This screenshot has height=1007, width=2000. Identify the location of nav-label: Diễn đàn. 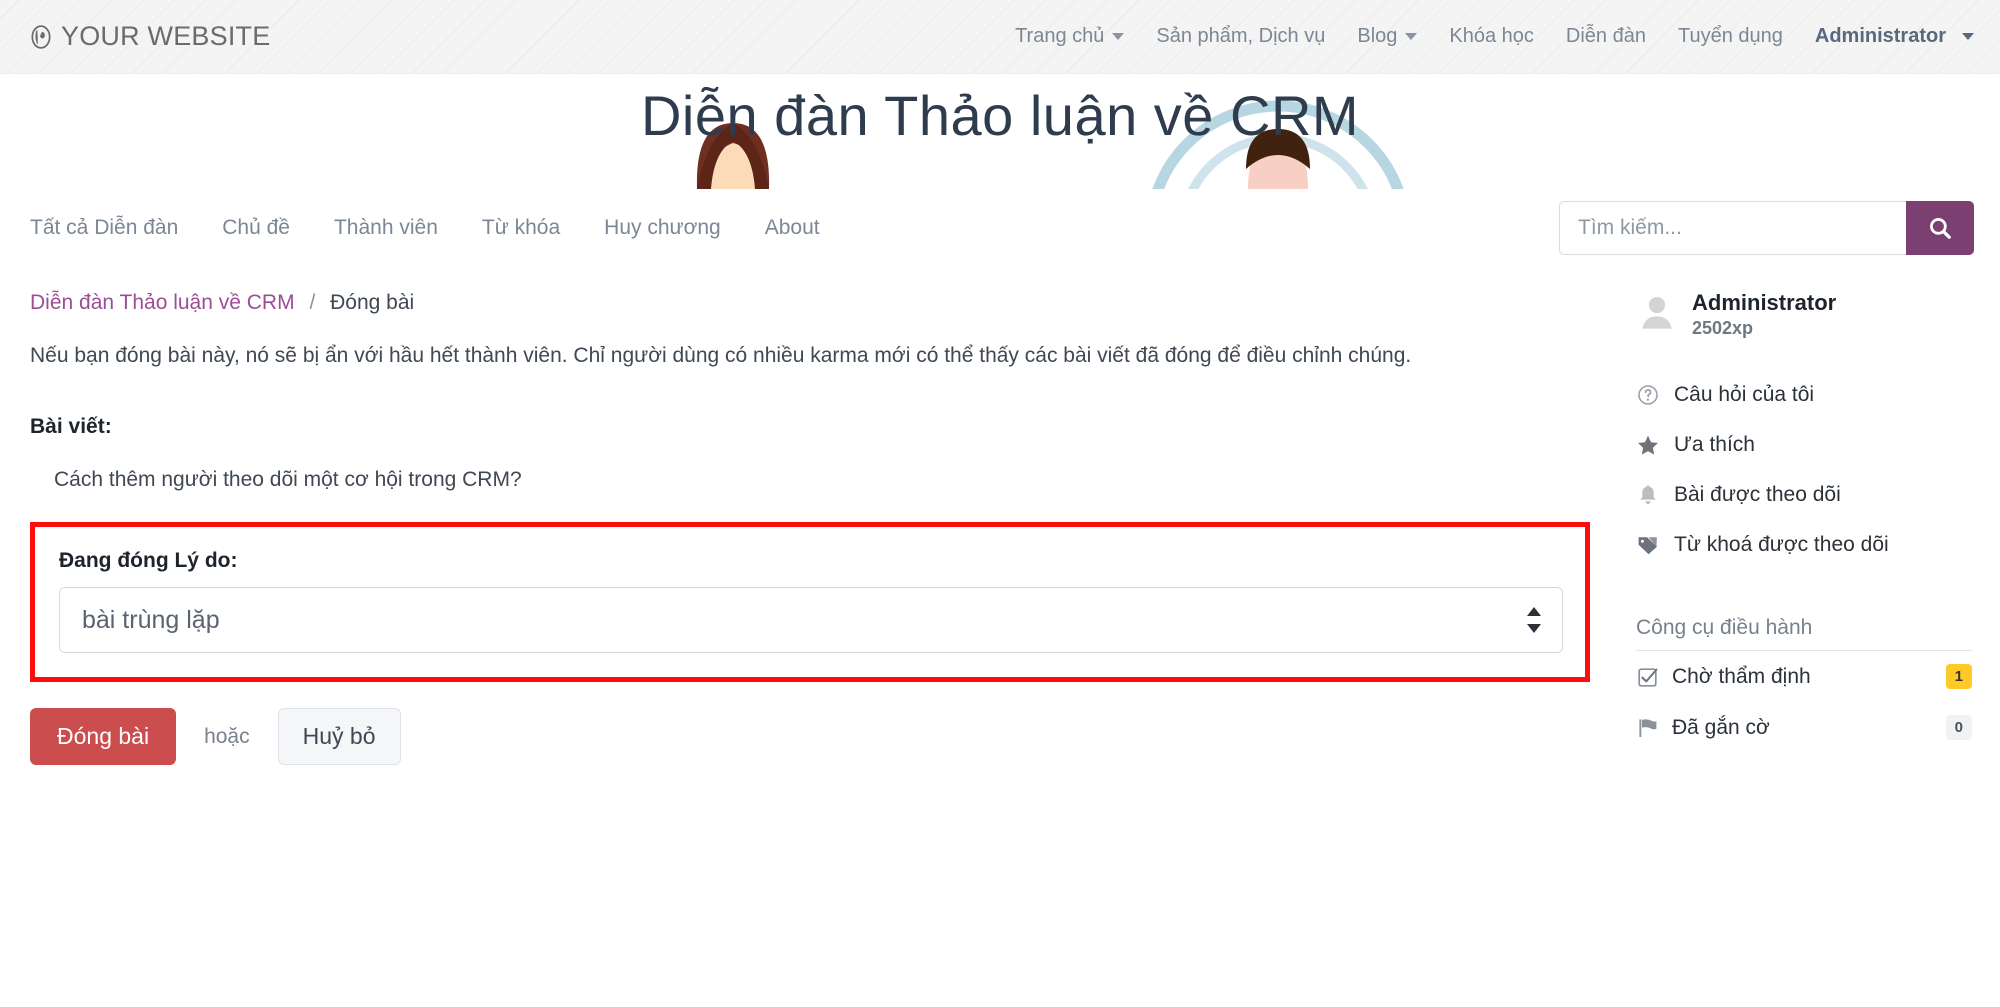
(1605, 36).